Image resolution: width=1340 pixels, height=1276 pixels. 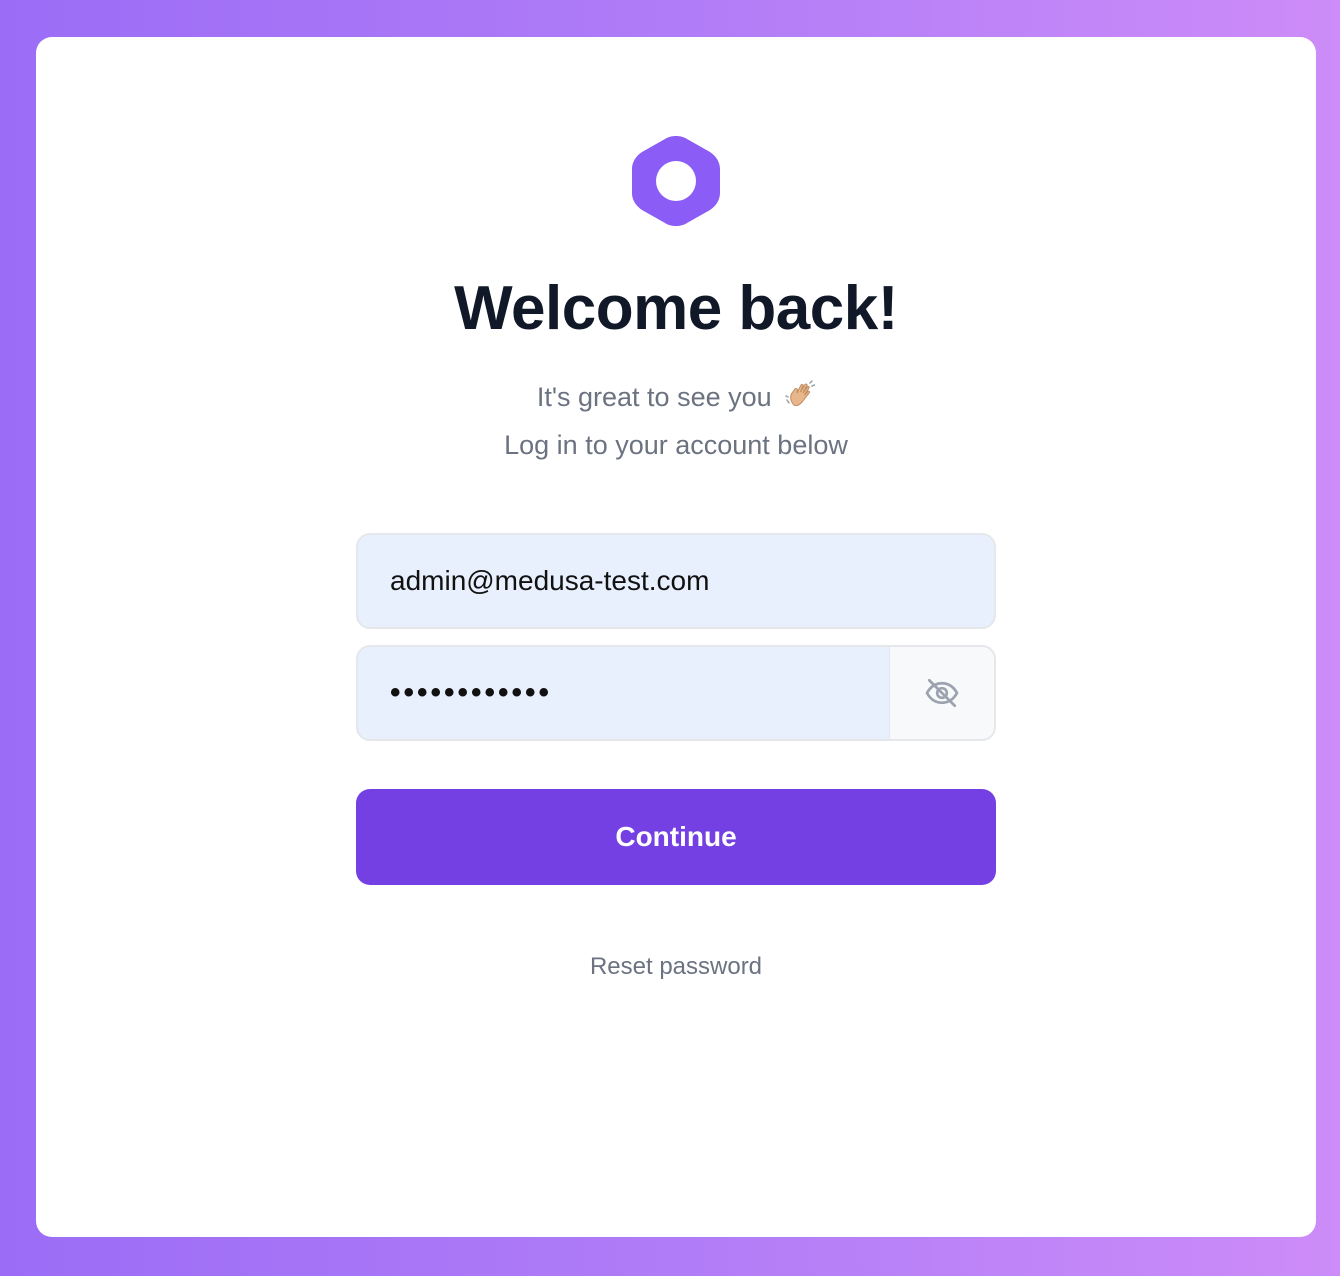 What do you see at coordinates (800, 393) in the screenshot?
I see `waving-hand-icon` at bounding box center [800, 393].